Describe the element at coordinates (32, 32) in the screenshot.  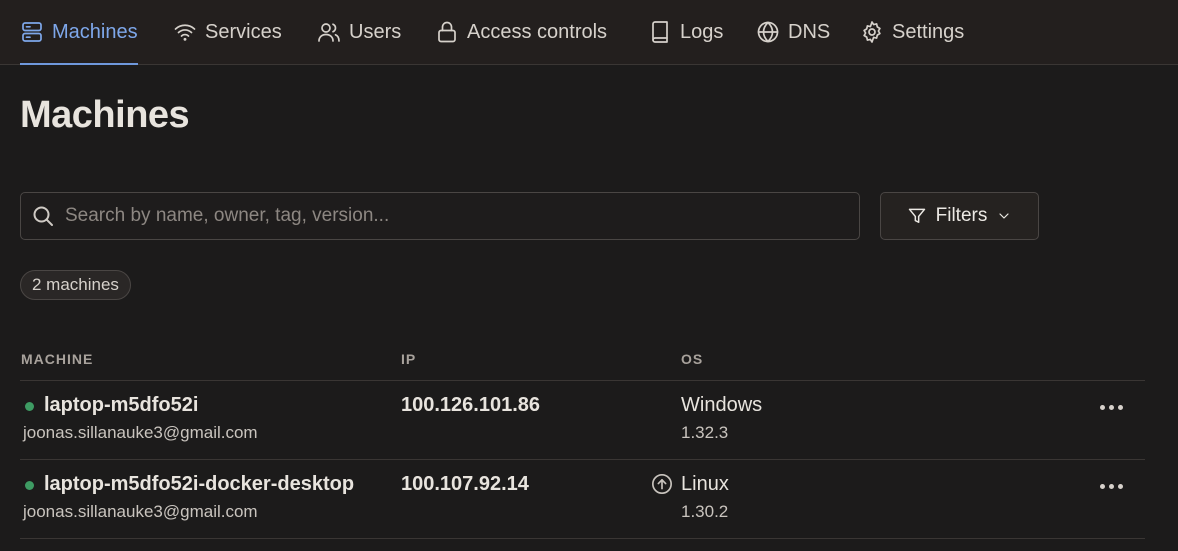
I see `server-icon` at that location.